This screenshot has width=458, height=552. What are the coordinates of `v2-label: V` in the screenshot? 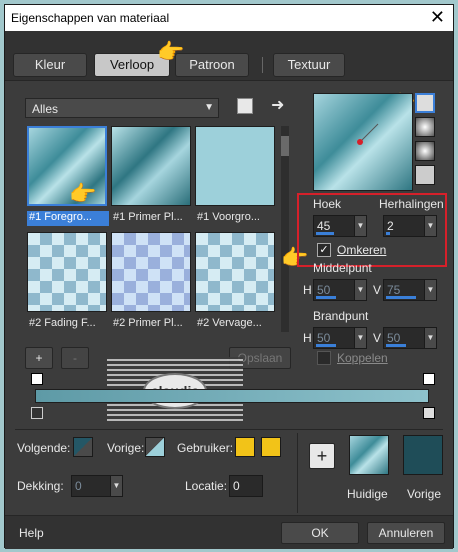 It's located at (377, 338).